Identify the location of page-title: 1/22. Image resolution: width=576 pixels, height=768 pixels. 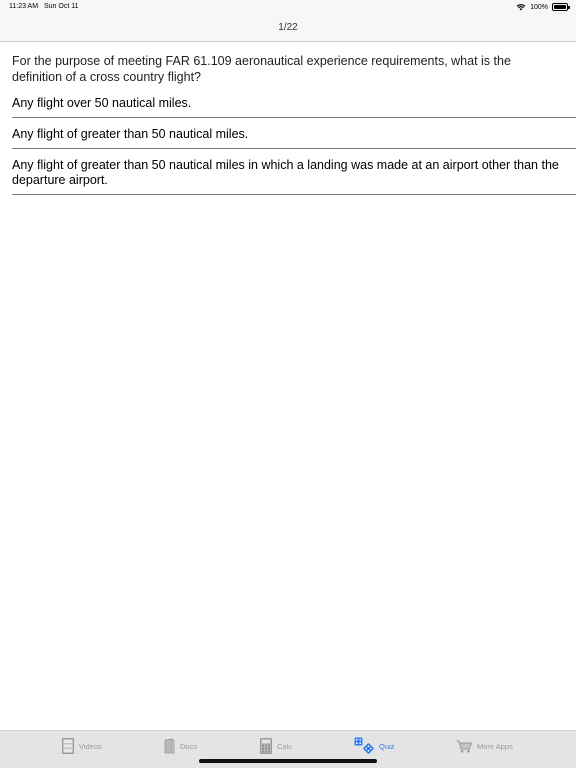
(288, 27).